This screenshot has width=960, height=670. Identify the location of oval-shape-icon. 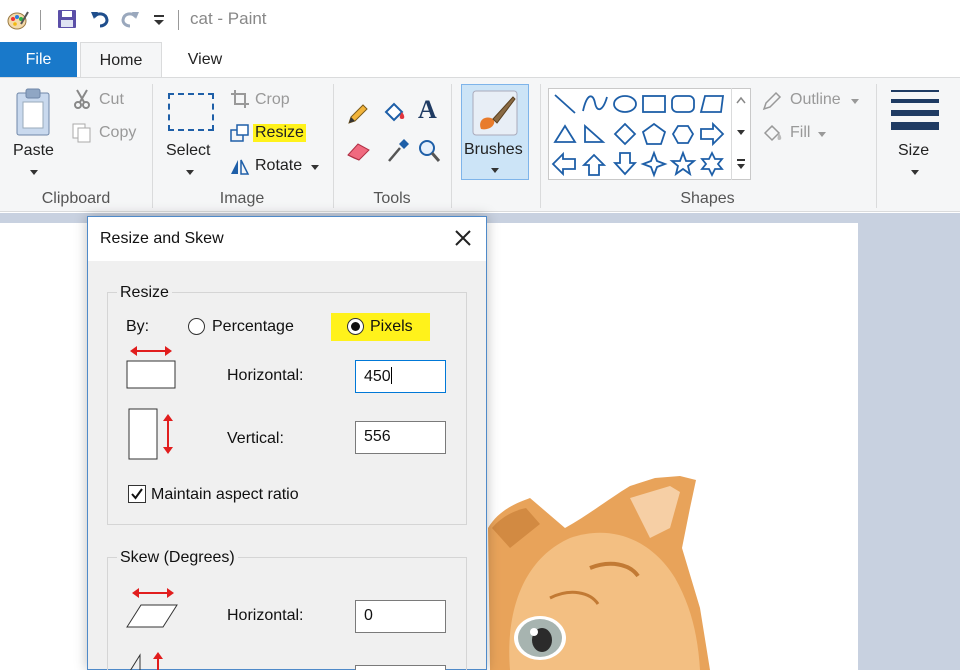
(625, 104).